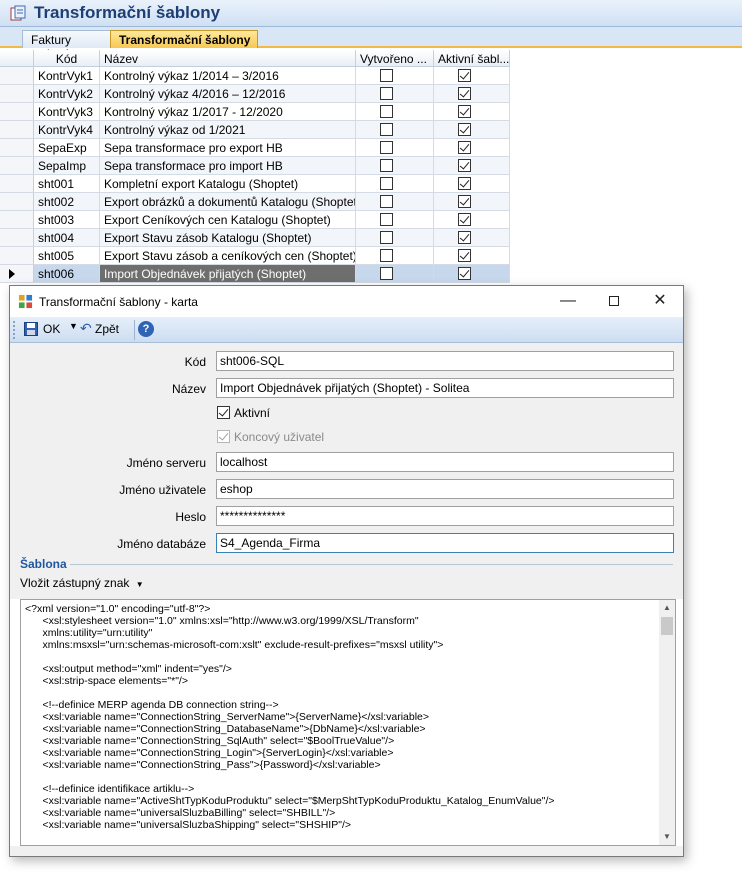 This screenshot has width=742, height=877. What do you see at coordinates (14, 330) in the screenshot?
I see `toolbar-grip` at bounding box center [14, 330].